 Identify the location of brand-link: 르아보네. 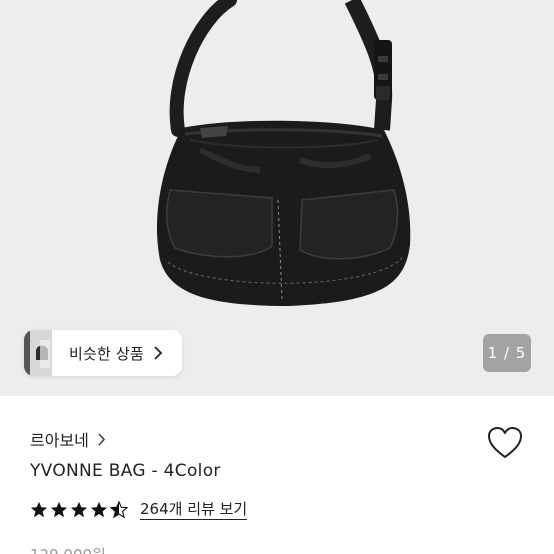
(68, 439).